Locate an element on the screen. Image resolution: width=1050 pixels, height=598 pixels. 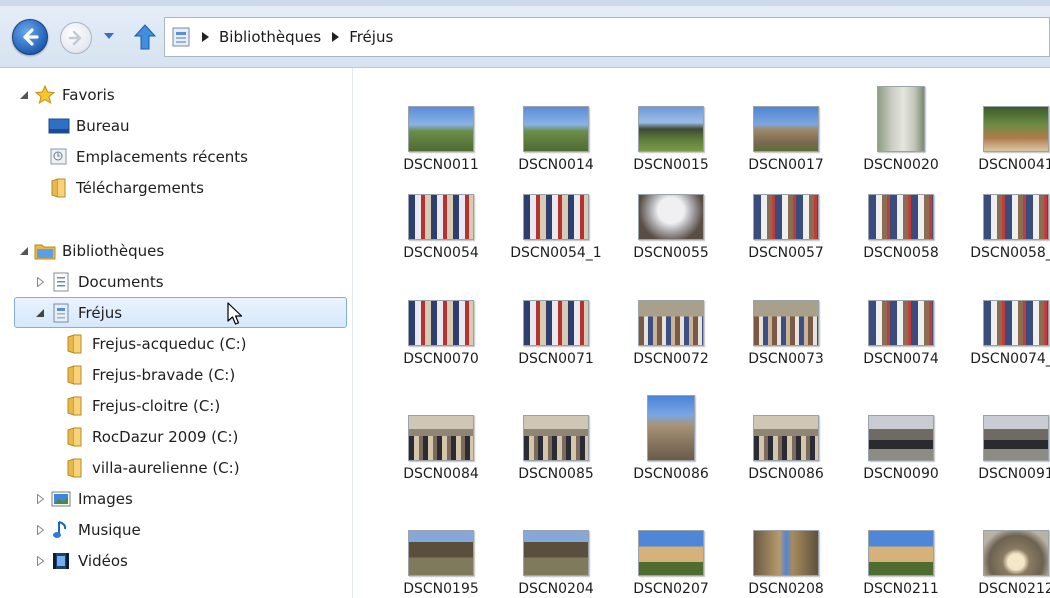
file-item: DSCN0054 is located at coordinates (441, 216).